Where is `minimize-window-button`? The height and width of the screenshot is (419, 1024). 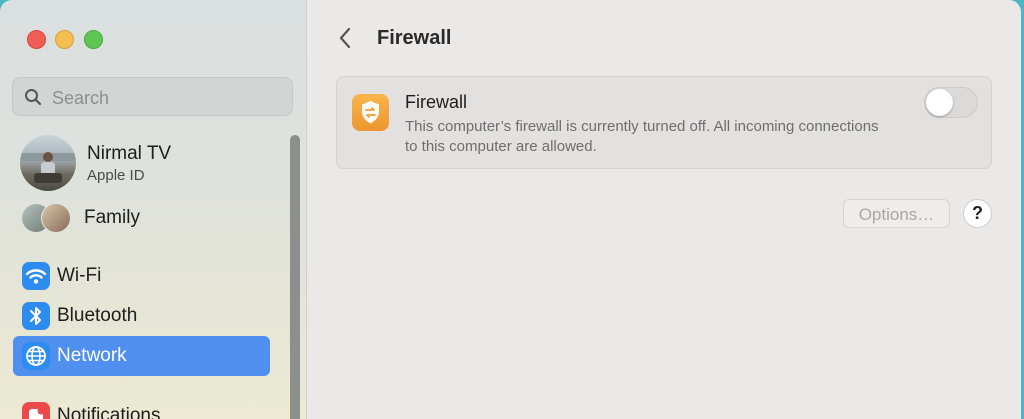 minimize-window-button is located at coordinates (64, 39).